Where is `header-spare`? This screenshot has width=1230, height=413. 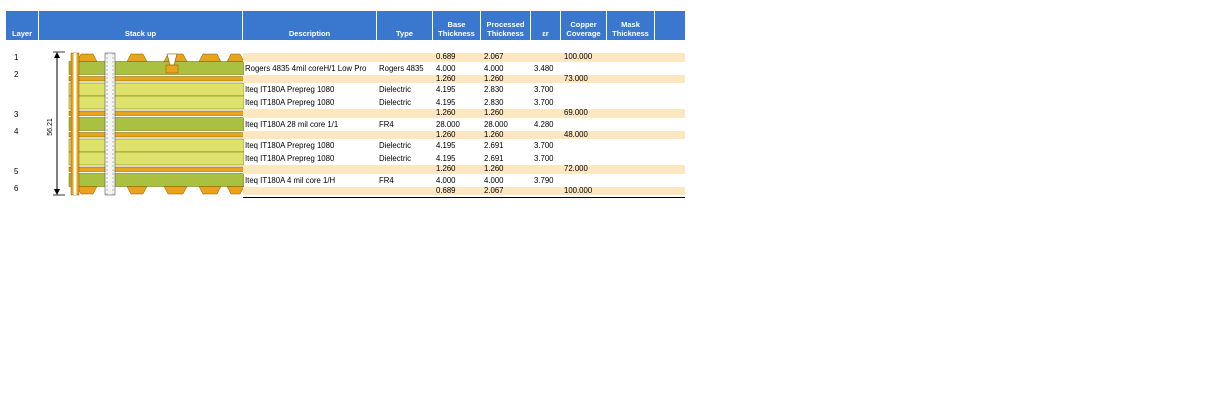 header-spare is located at coordinates (670, 25).